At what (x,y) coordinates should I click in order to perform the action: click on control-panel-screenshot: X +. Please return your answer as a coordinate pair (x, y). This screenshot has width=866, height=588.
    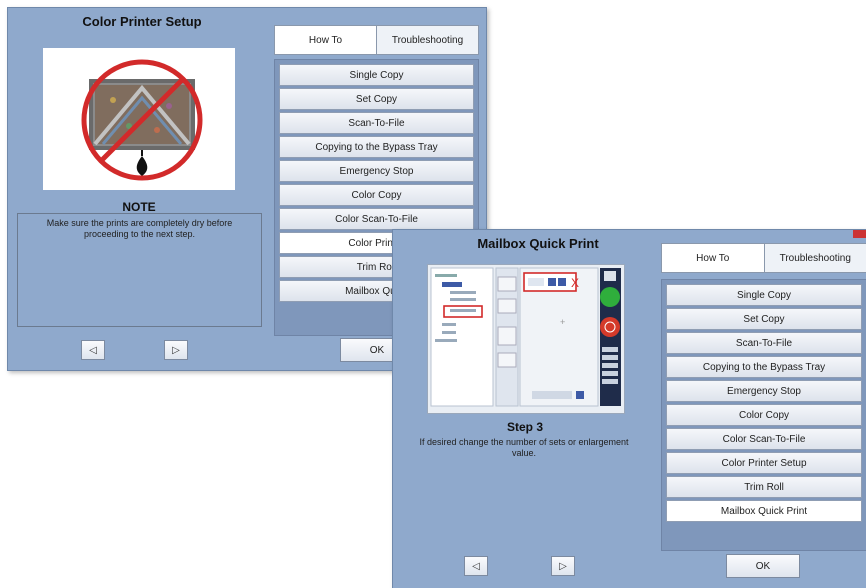
    Looking at the image, I should click on (526, 339).